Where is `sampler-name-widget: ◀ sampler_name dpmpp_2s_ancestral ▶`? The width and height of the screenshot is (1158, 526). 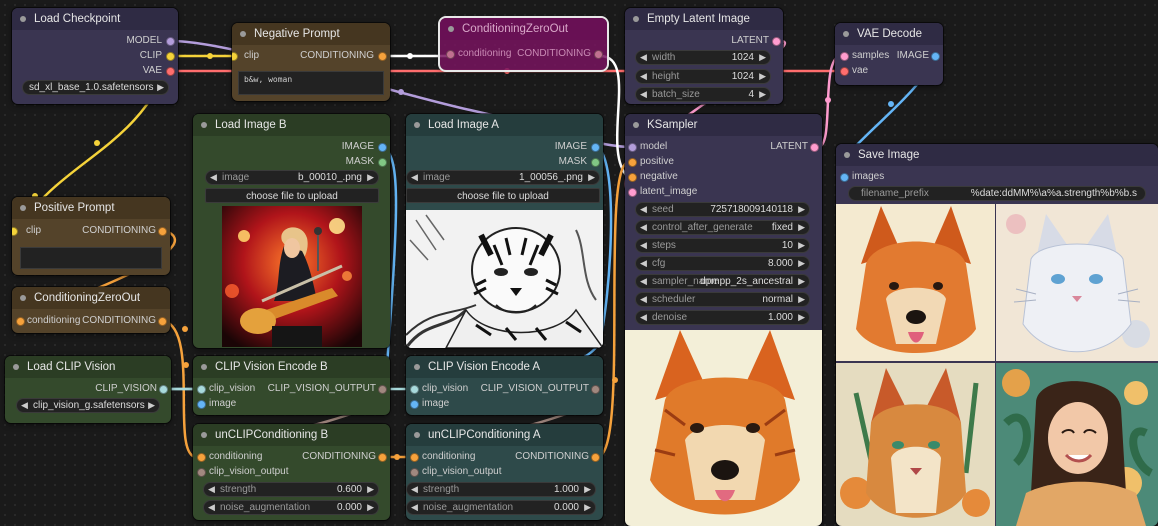 sampler-name-widget: ◀ sampler_name dpmpp_2s_ancestral ▶ is located at coordinates (722, 281).